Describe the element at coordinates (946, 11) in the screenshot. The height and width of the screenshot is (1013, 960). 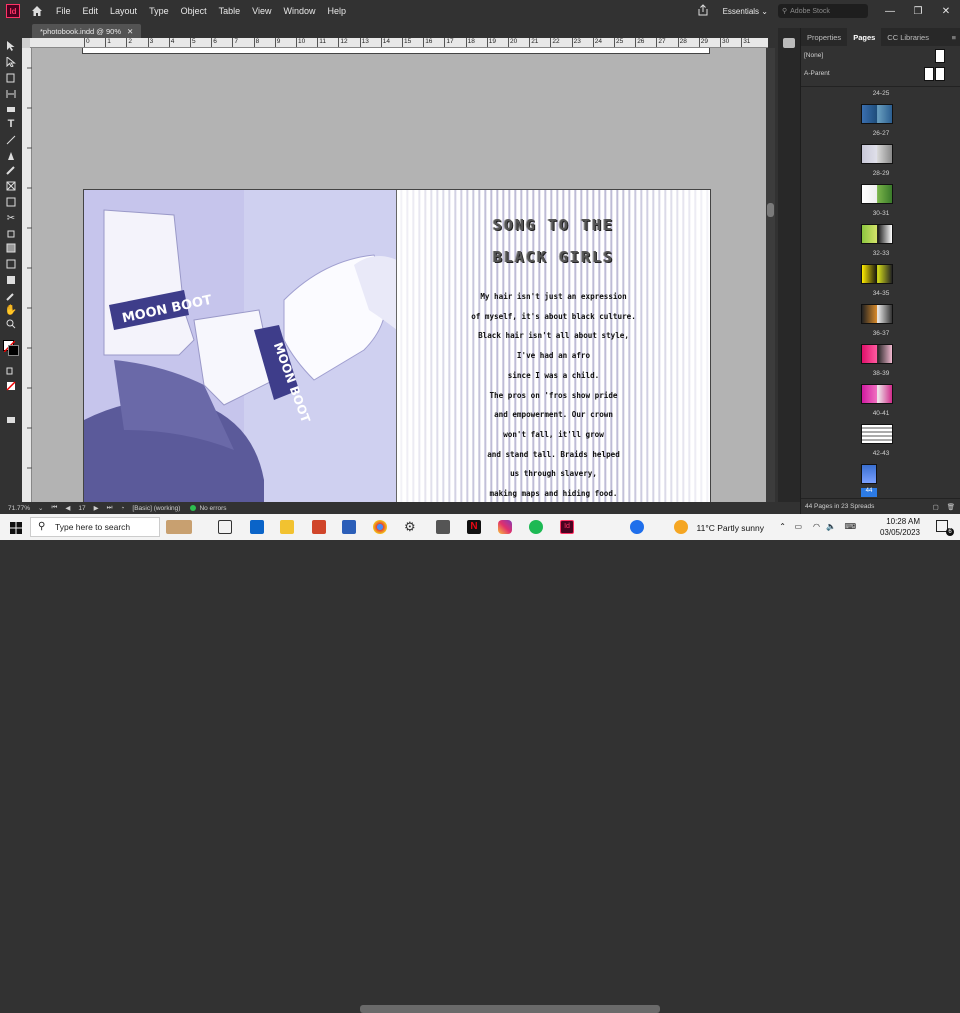
I see `close-icon: ✕` at that location.